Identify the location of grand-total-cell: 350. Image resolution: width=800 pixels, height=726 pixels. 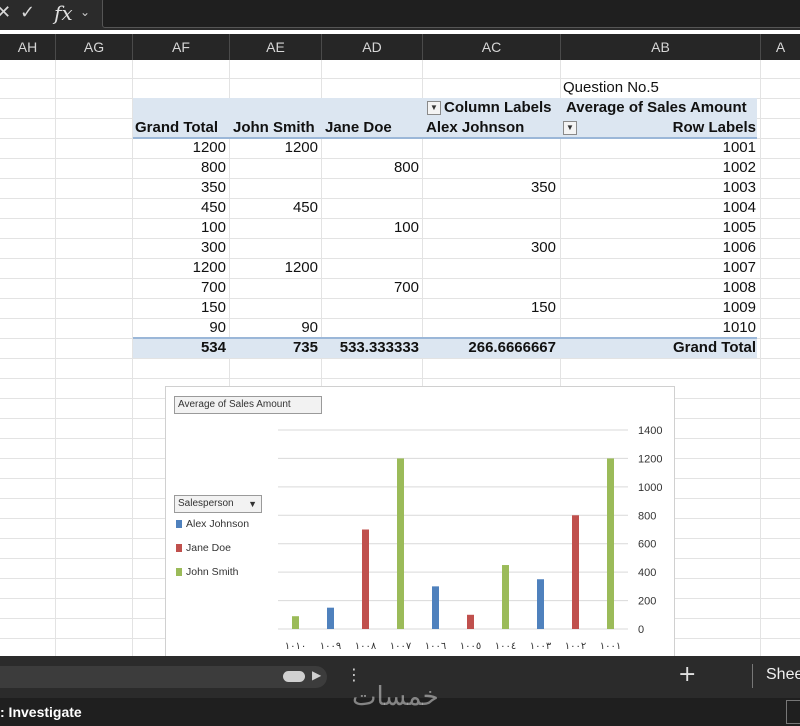
(179, 188).